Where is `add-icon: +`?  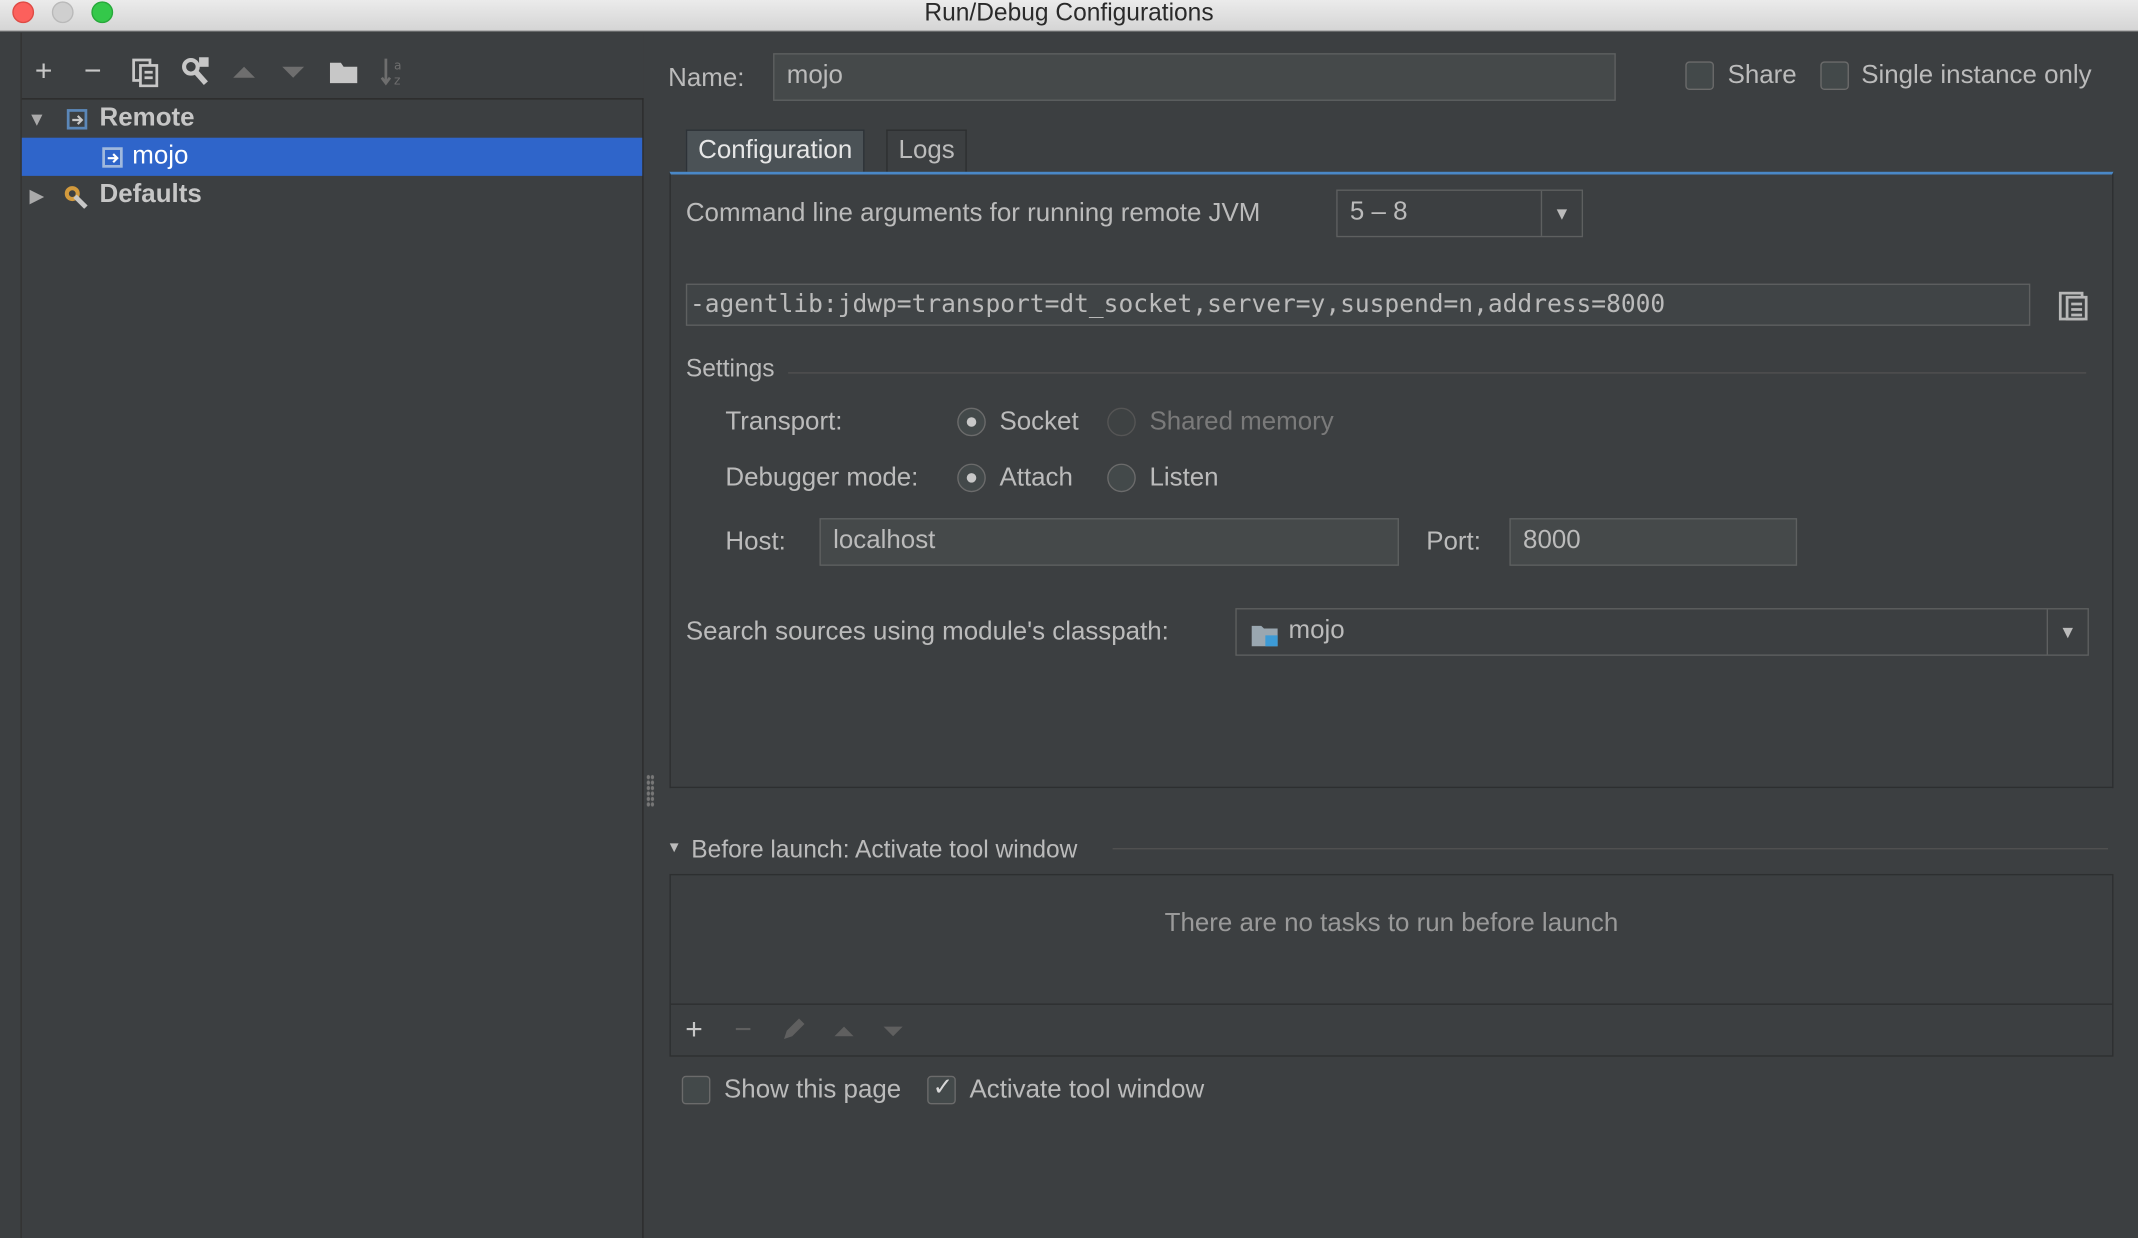
add-icon: + is located at coordinates (44, 71).